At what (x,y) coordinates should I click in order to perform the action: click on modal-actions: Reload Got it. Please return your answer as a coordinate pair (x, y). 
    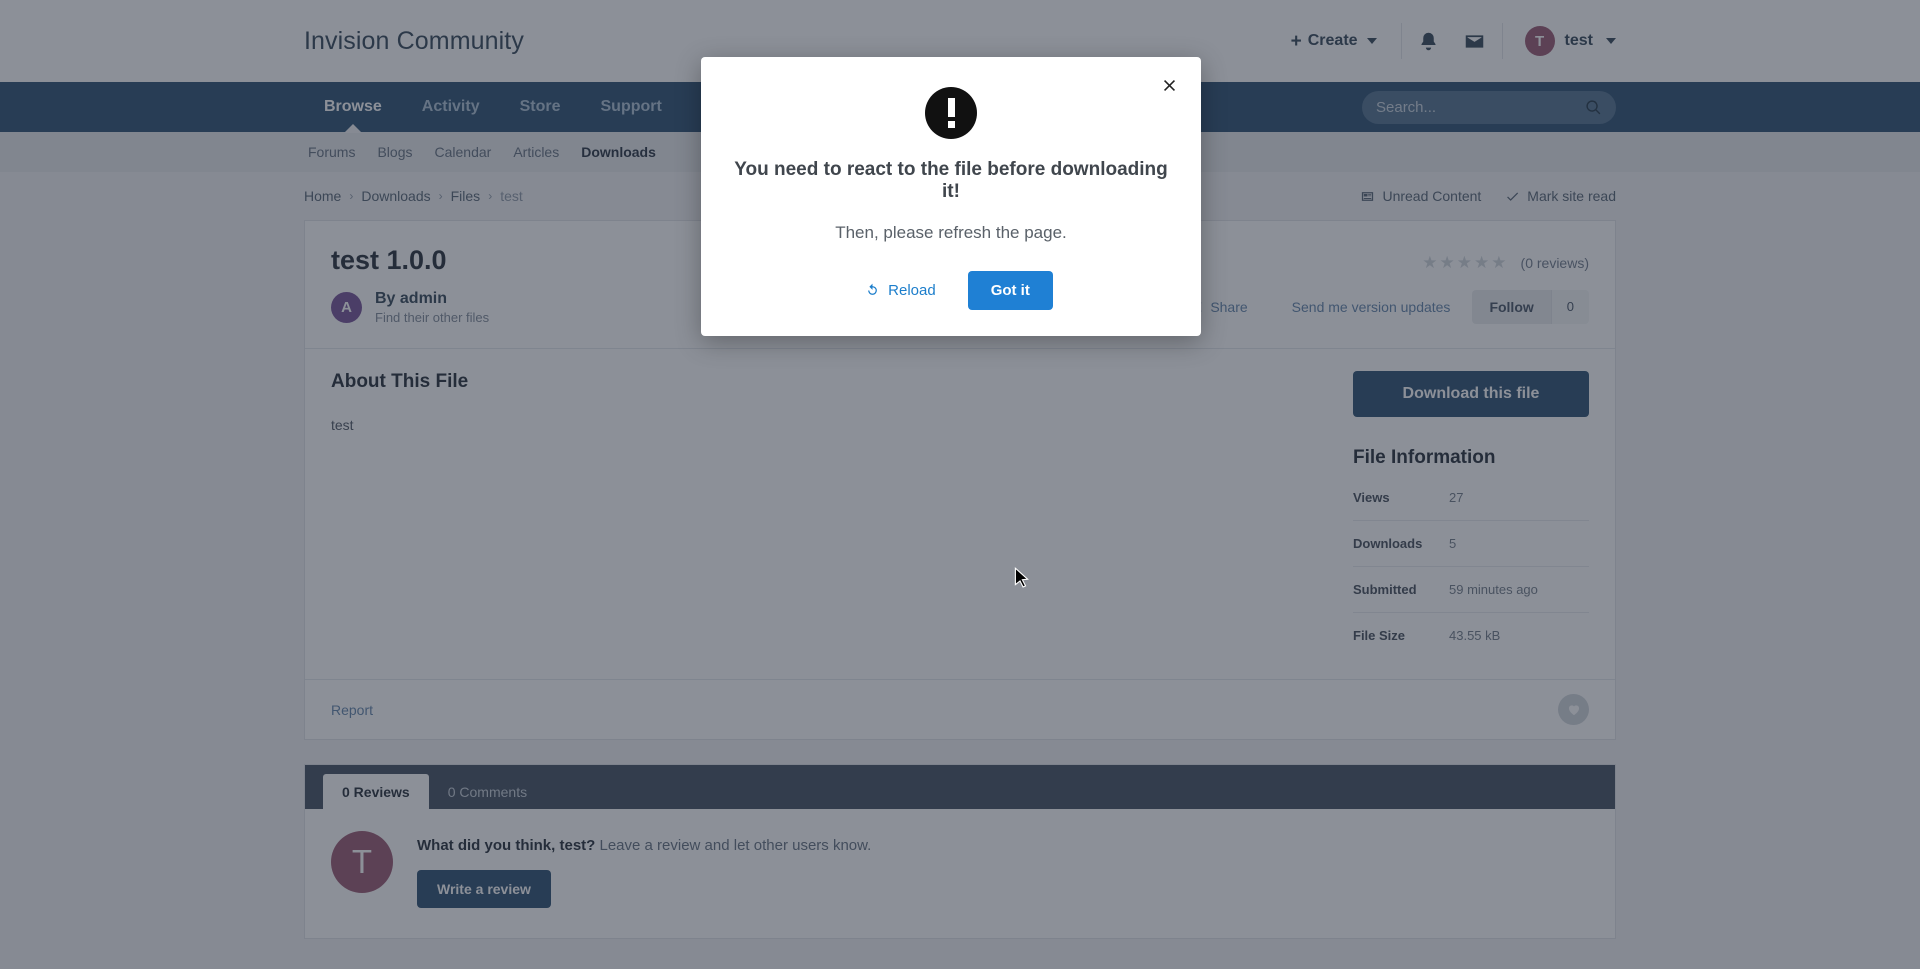
    Looking at the image, I should click on (951, 290).